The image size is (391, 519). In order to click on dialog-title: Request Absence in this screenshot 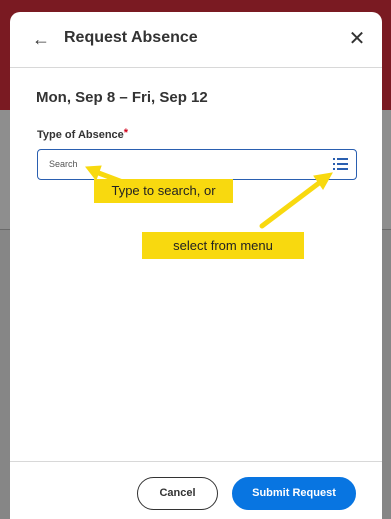, I will do `click(131, 37)`.